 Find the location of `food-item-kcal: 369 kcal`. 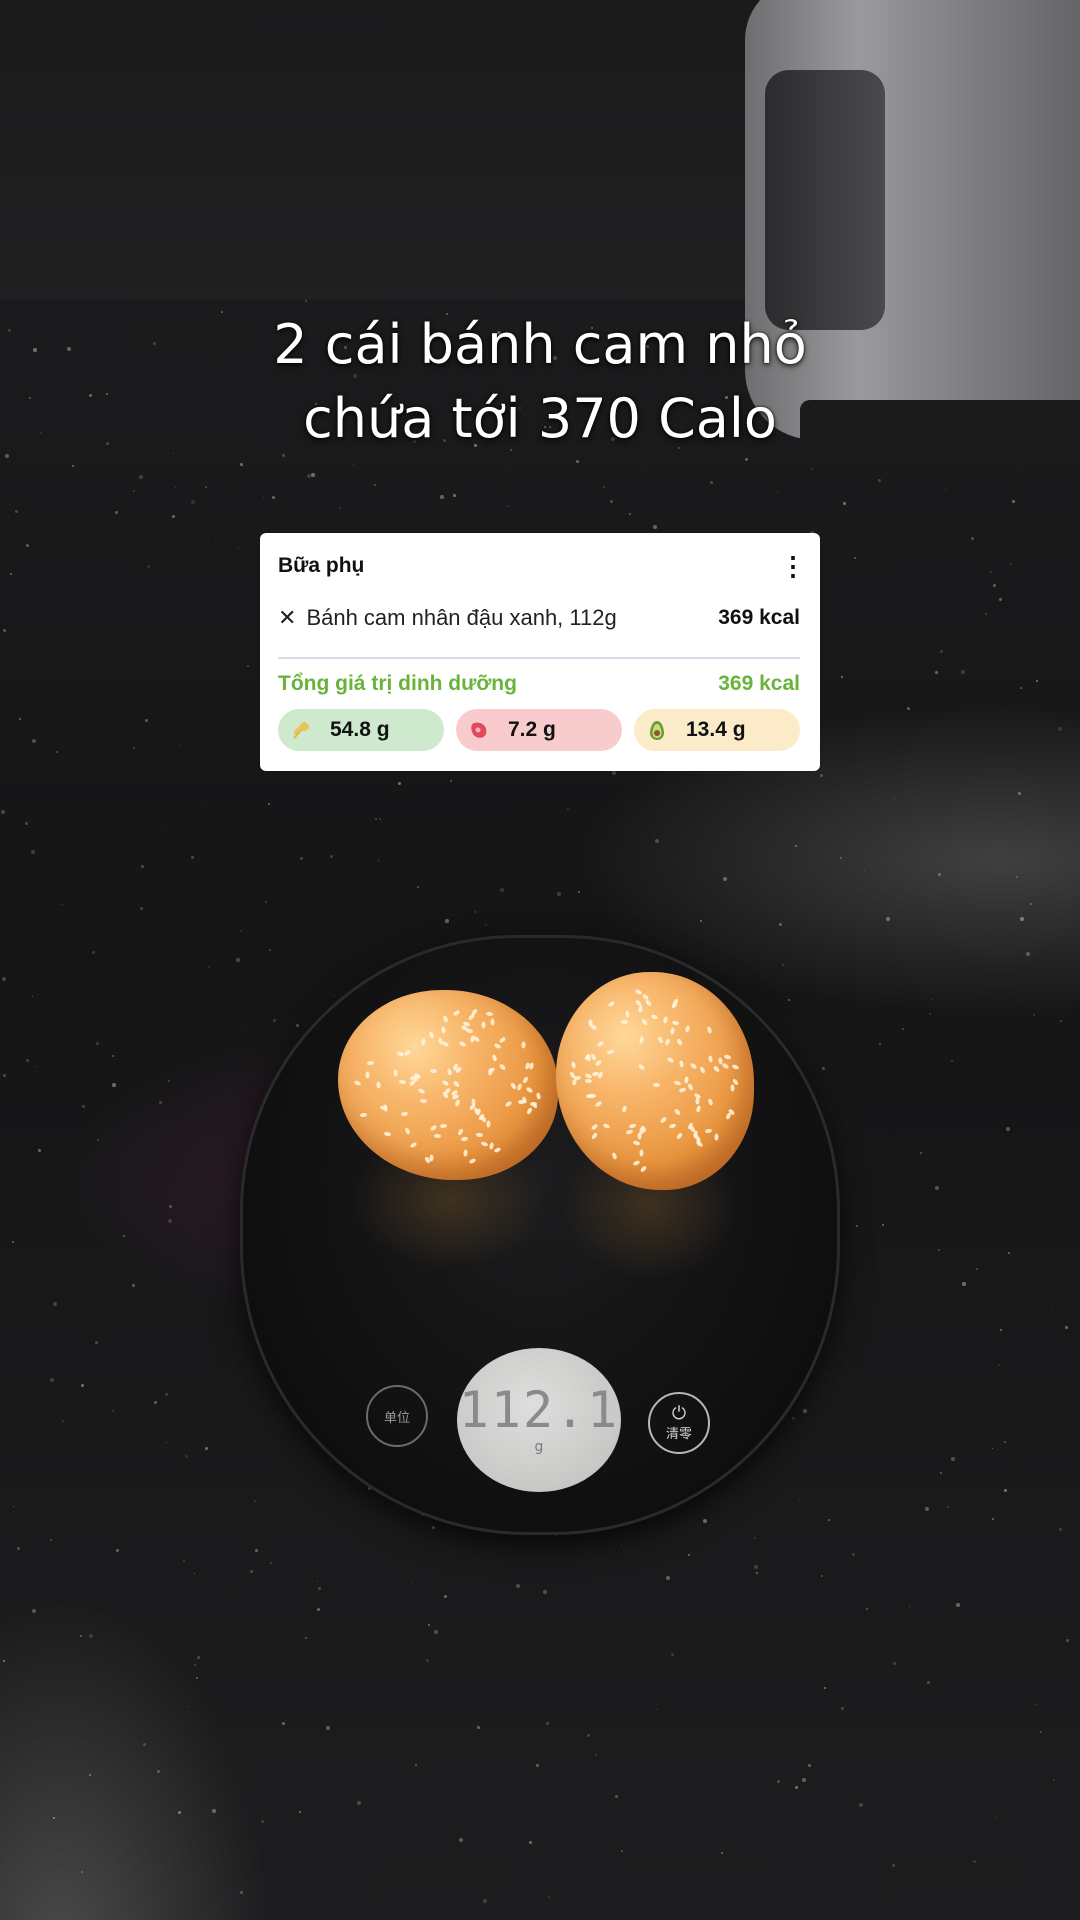

food-item-kcal: 369 kcal is located at coordinates (759, 617).